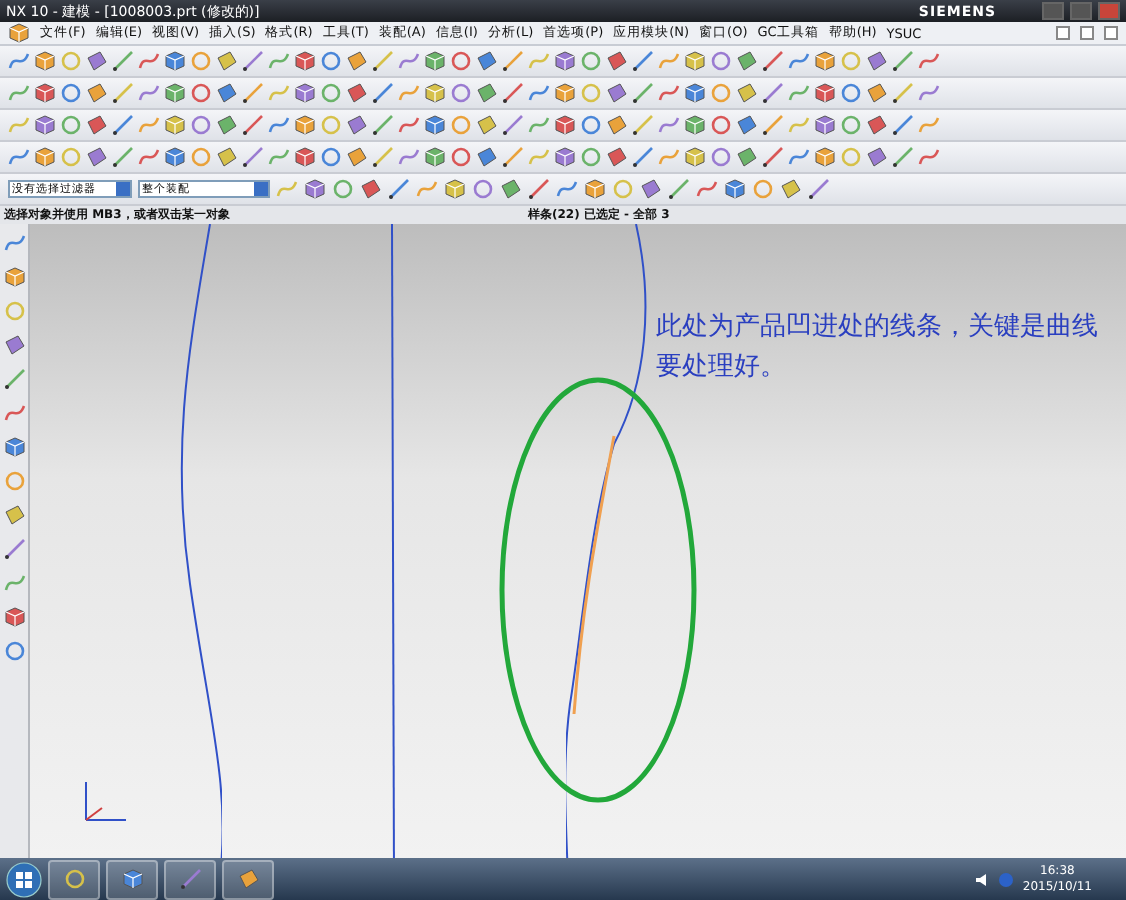  What do you see at coordinates (982, 879) in the screenshot?
I see `speaker-icon` at bounding box center [982, 879].